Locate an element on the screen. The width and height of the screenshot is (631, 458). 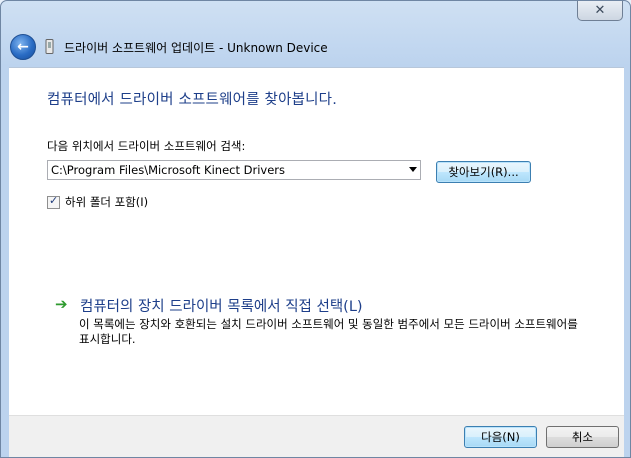
back-arrow-icon: ← is located at coordinates (23, 47).